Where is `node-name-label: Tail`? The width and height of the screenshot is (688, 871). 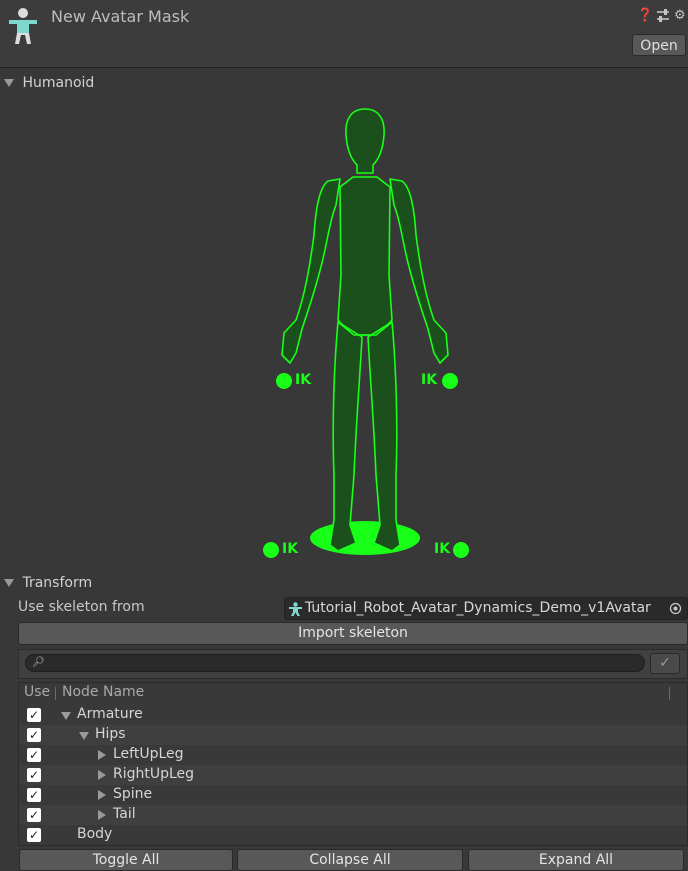
node-name-label: Tail is located at coordinates (124, 814).